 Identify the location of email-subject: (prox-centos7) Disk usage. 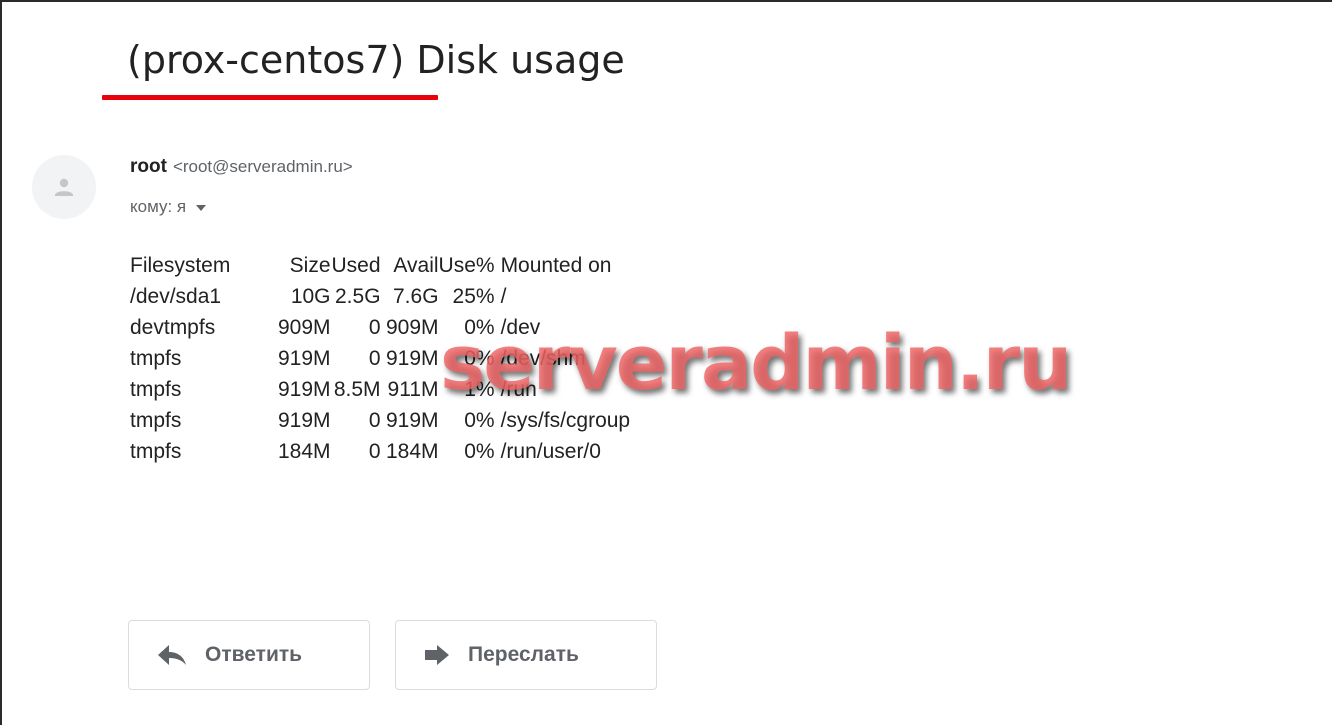
(376, 60).